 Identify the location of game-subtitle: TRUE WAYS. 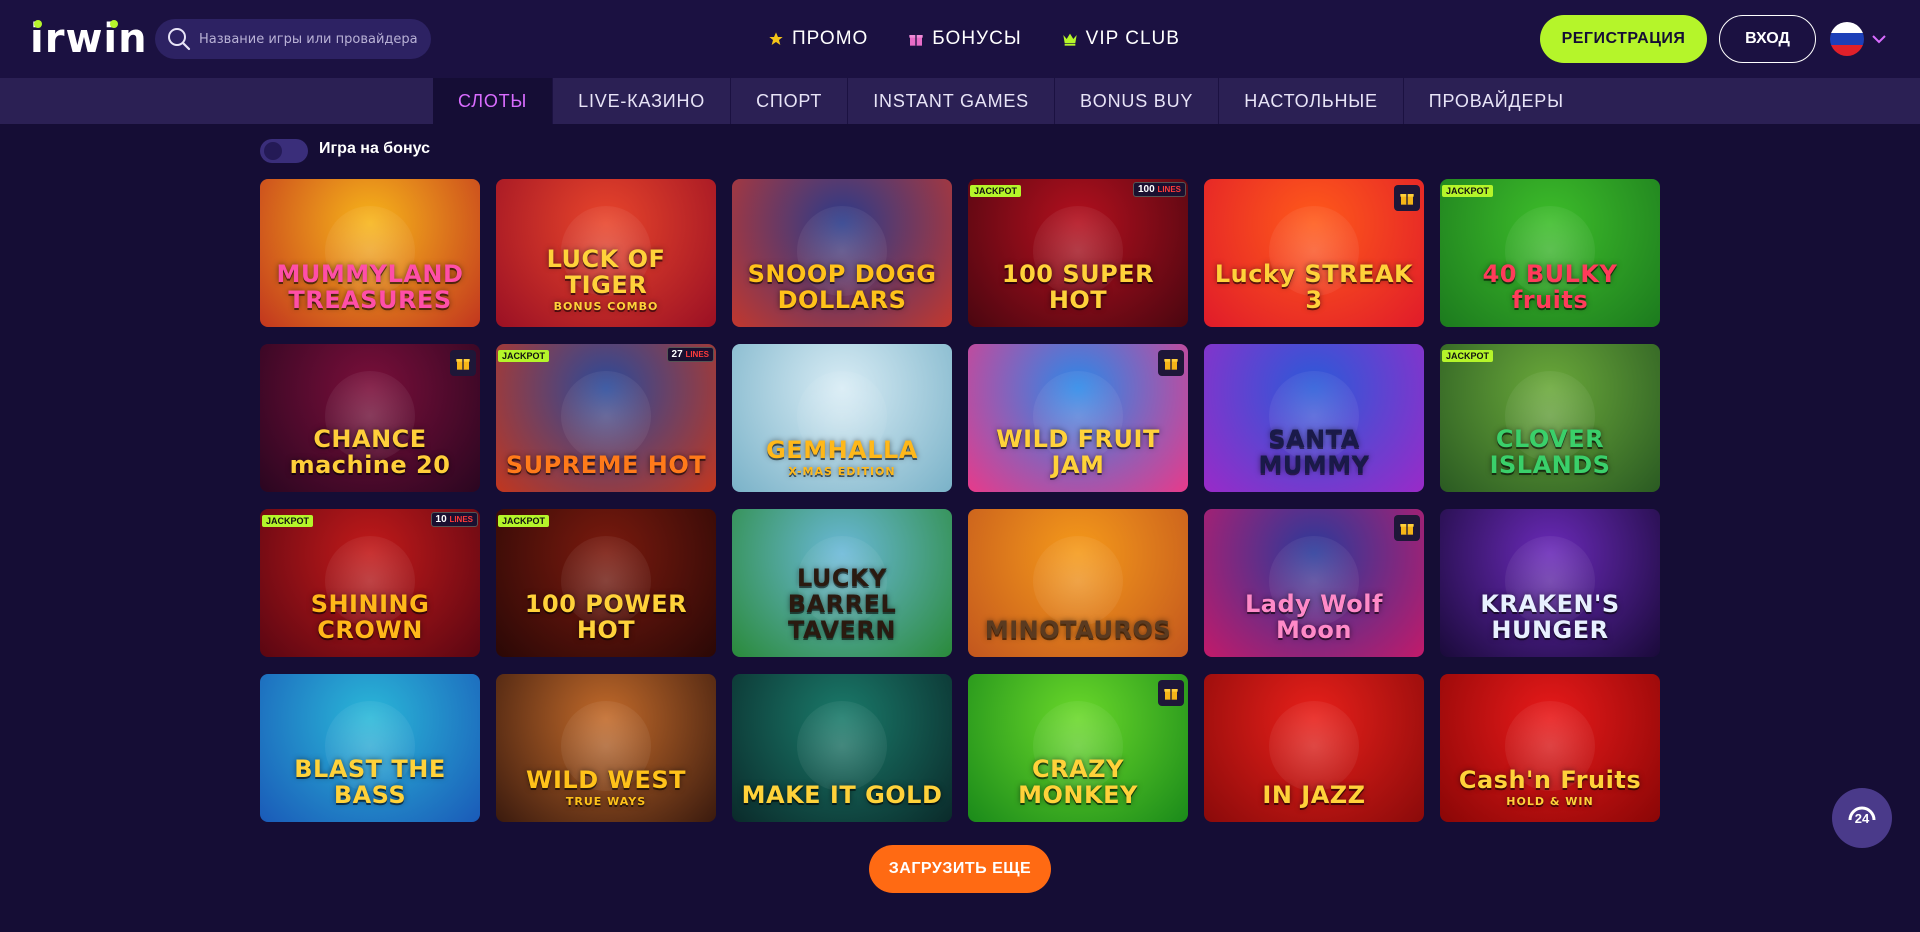
(606, 801).